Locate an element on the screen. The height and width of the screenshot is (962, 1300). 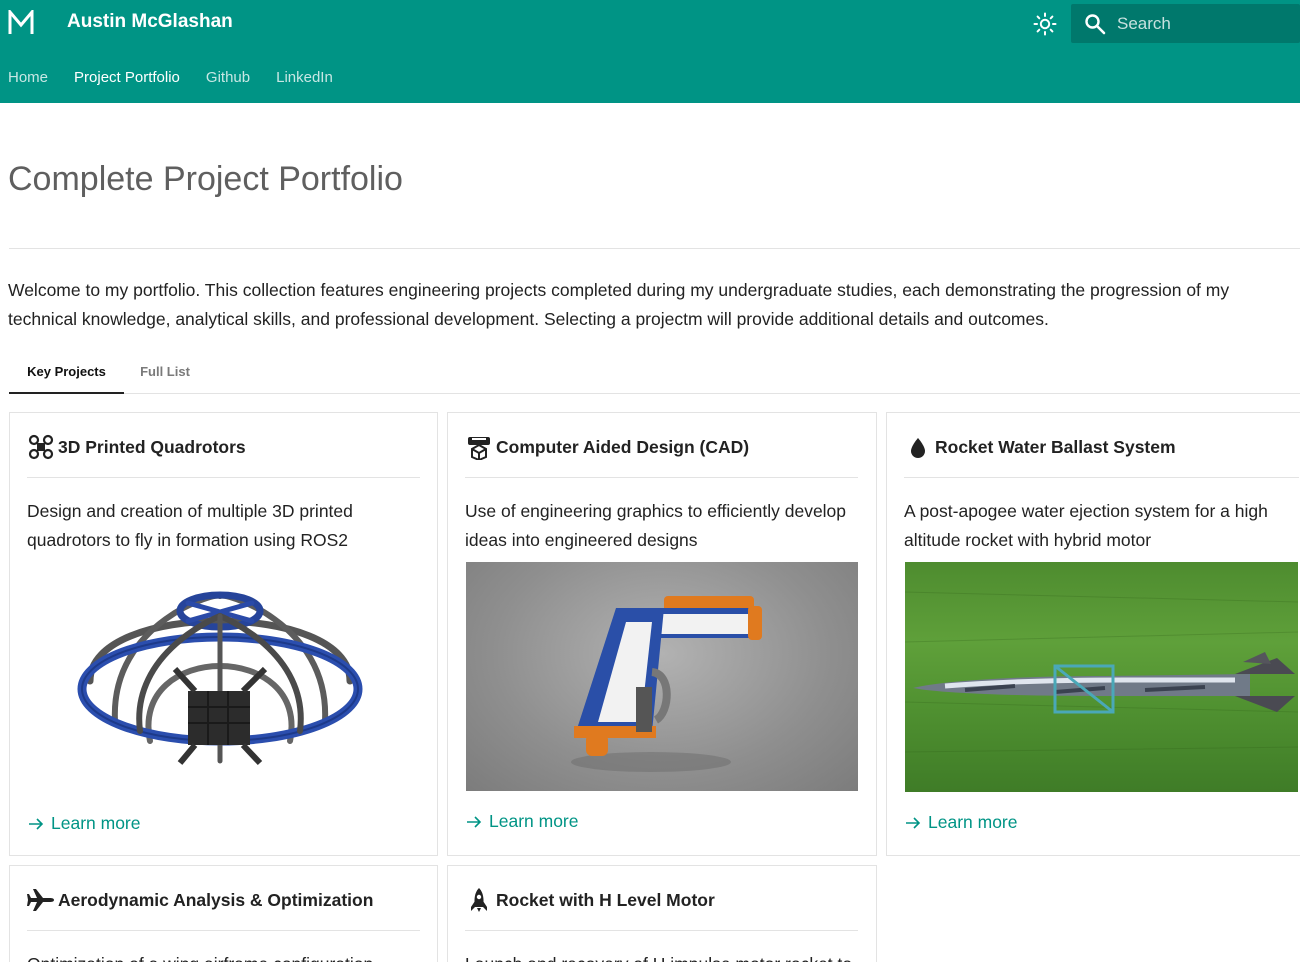
nav-project-portfolio: Project Portfolio is located at coordinates (127, 79).